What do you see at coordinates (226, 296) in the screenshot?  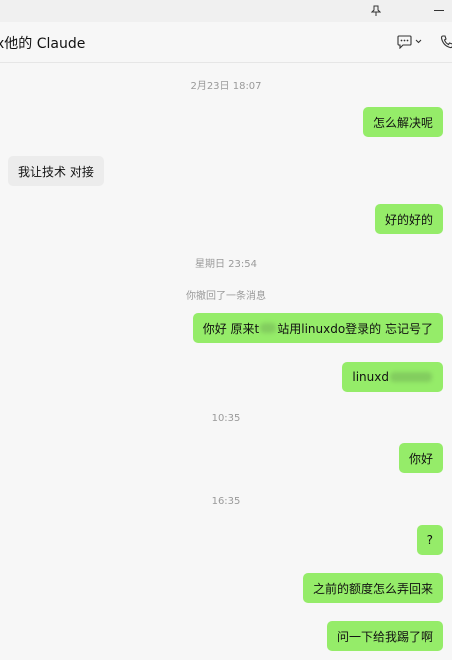 I see `recall-notice: 你撤回了一条消息` at bounding box center [226, 296].